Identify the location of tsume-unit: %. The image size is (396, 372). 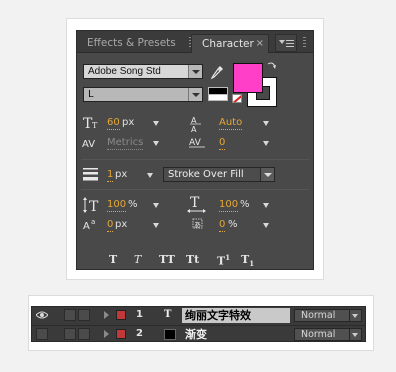
(233, 224).